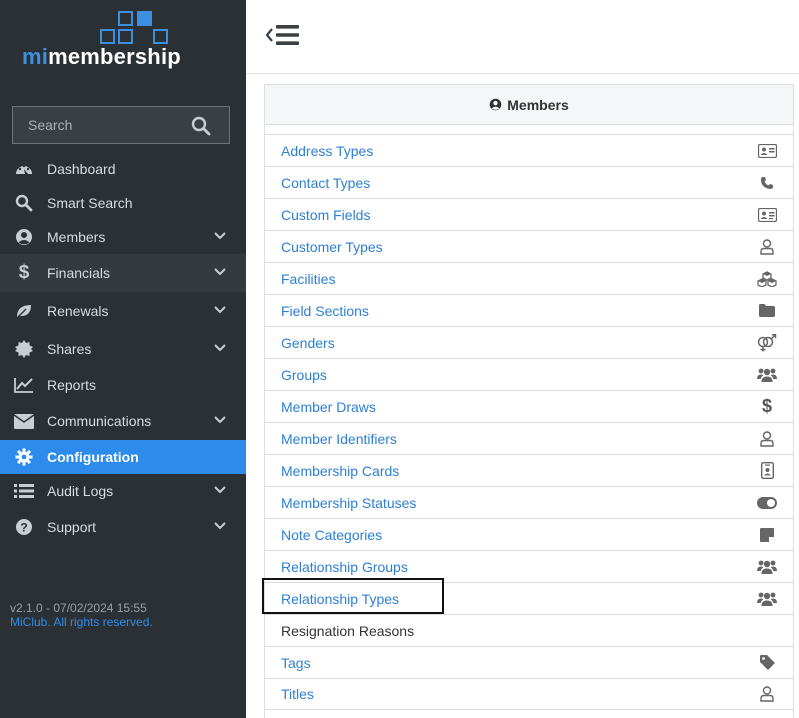  What do you see at coordinates (78, 608) in the screenshot?
I see `version-text: v2.1.0 - 07/02/2024 15:55` at bounding box center [78, 608].